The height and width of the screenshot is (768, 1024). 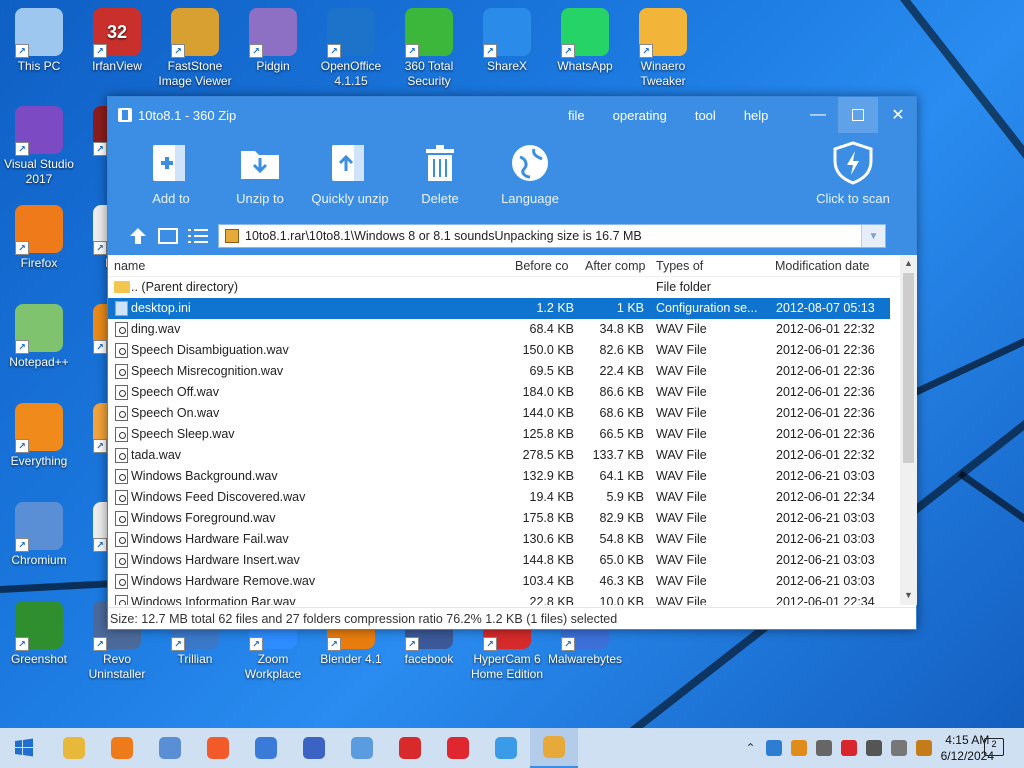 I want to click on click-to-scan-button: Click to scan, so click(x=853, y=173).